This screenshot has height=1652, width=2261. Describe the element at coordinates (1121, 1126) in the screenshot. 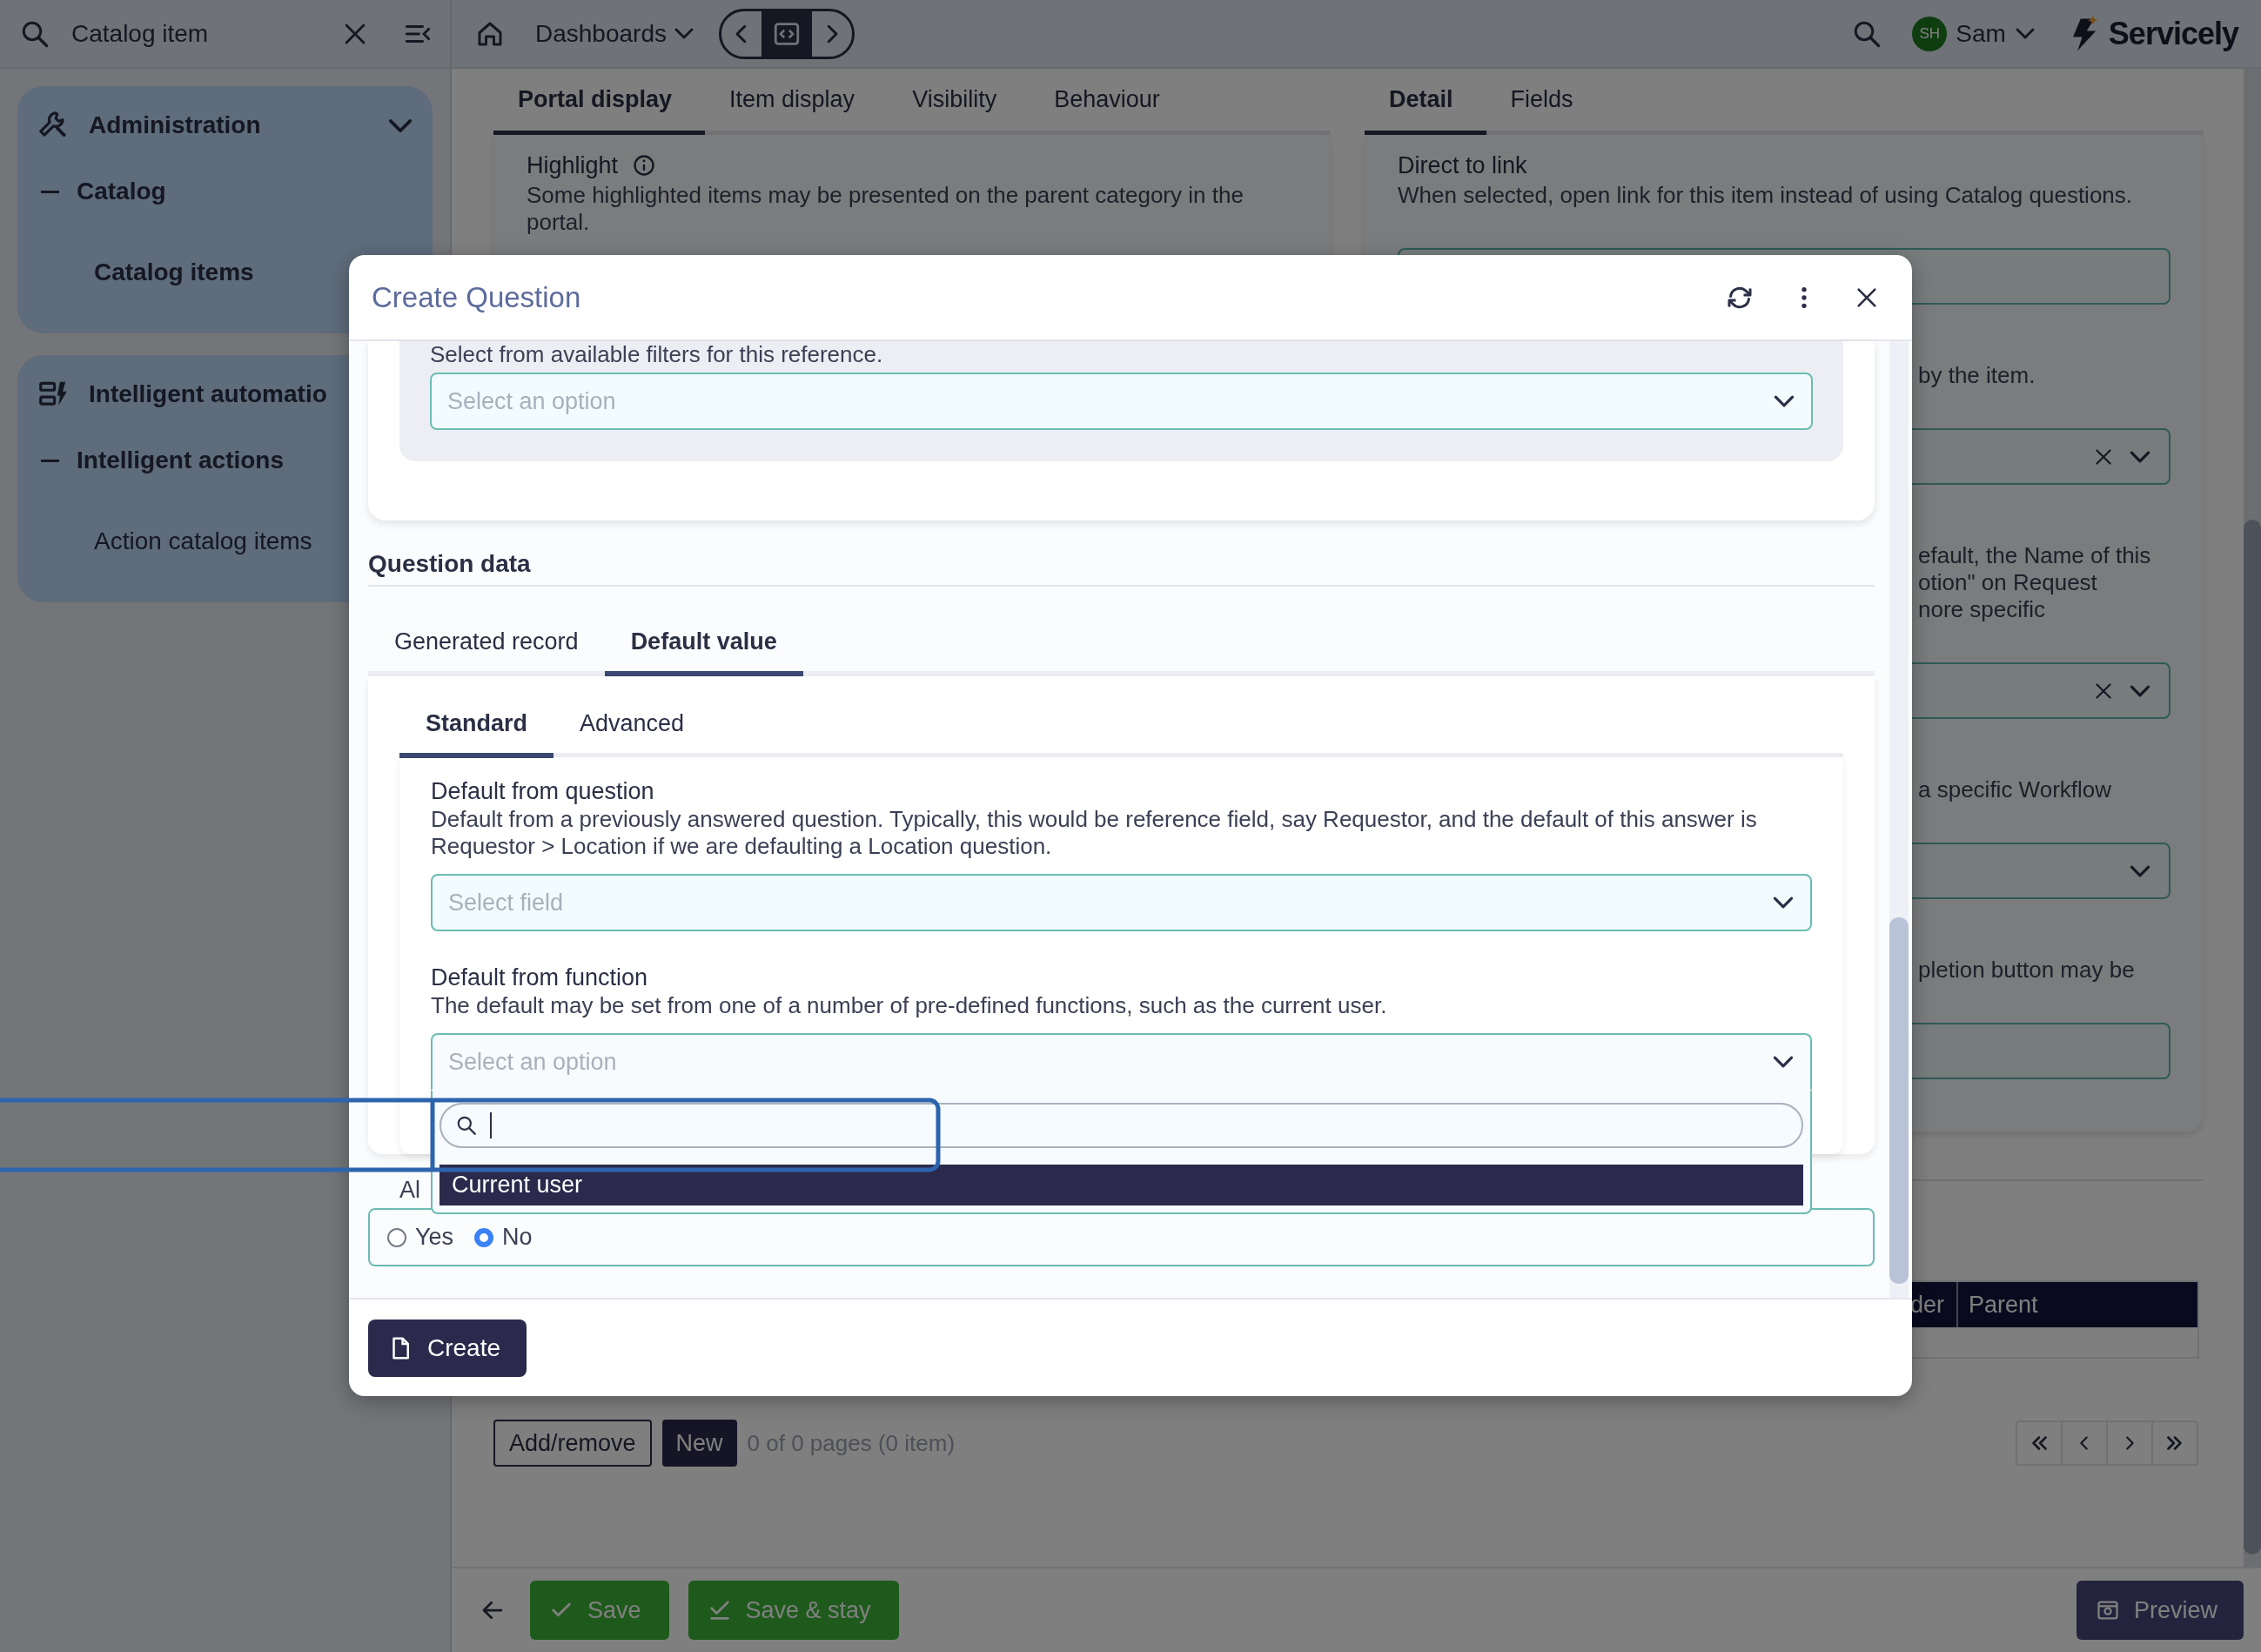

I see `search-field` at that location.